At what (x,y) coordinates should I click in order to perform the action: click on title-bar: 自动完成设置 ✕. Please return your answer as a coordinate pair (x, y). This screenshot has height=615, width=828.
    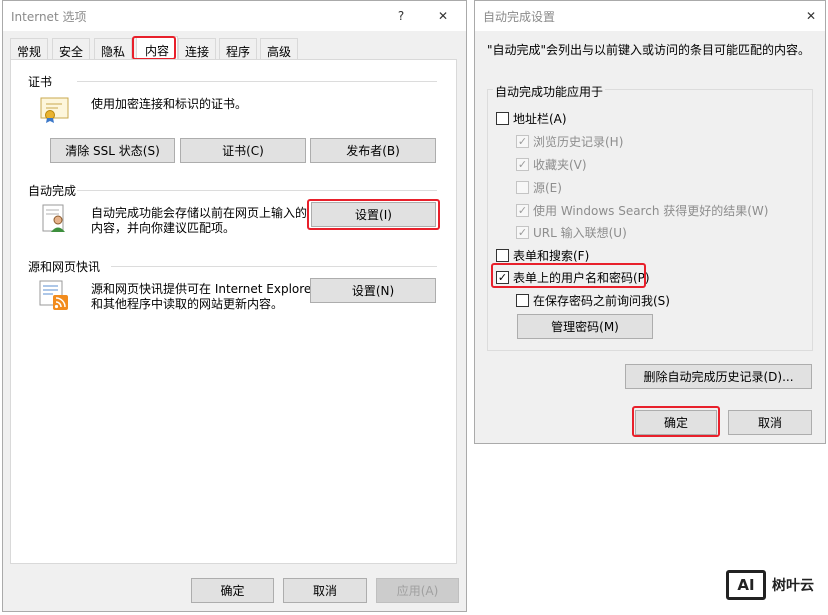
    Looking at the image, I should click on (650, 16).